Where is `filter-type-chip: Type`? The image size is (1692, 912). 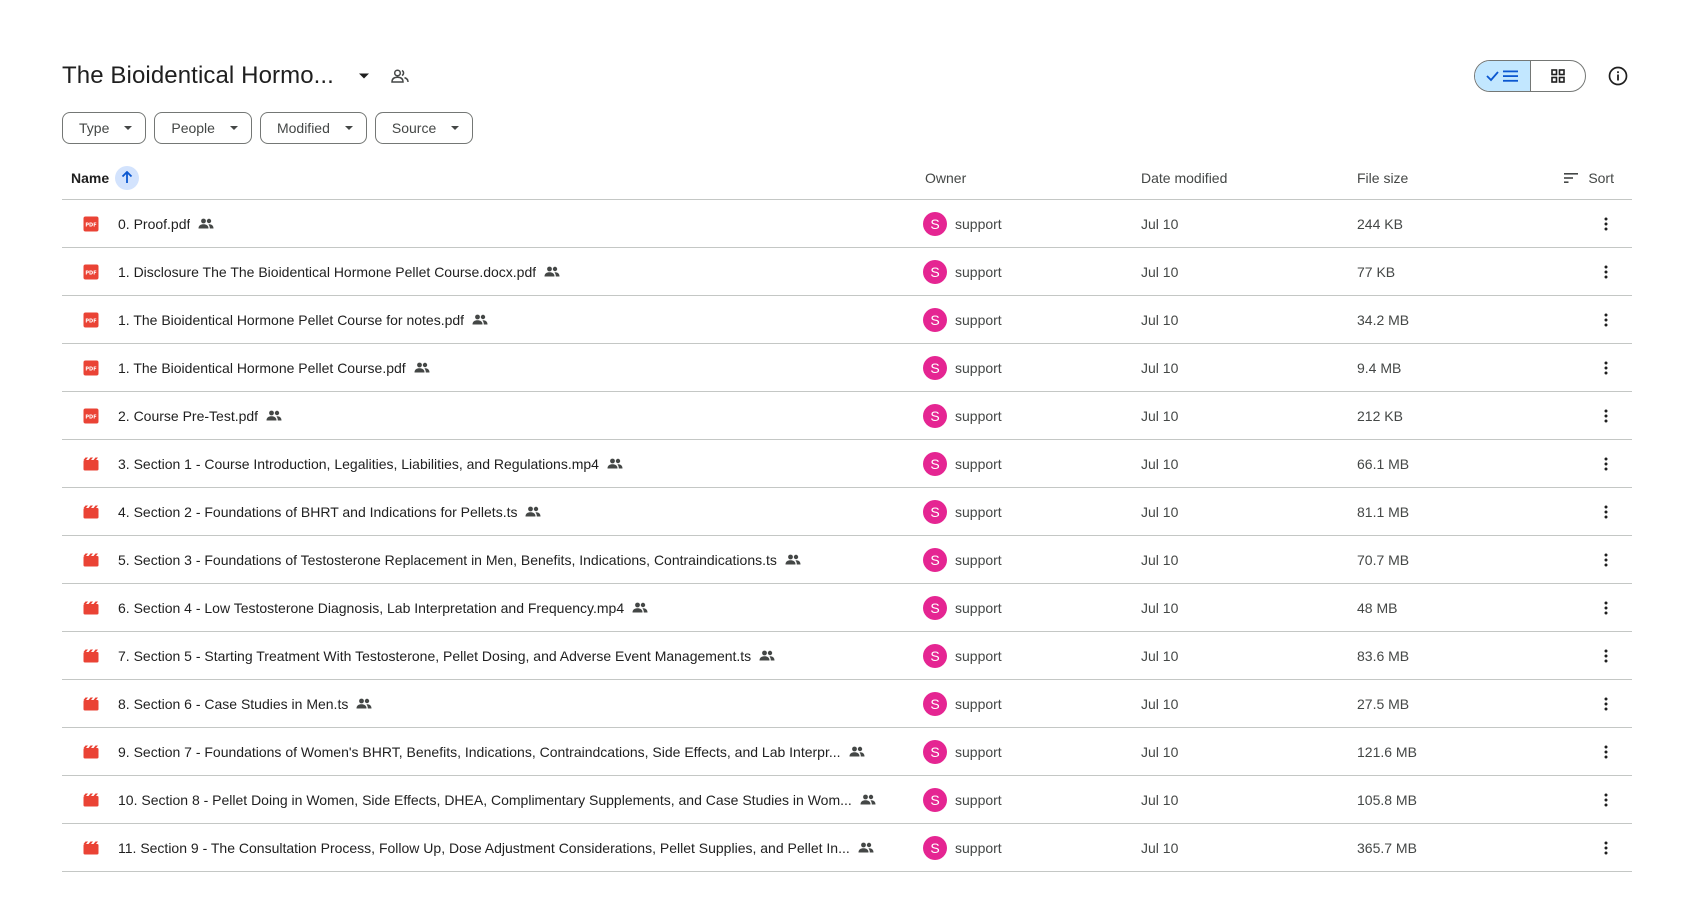
filter-type-chip: Type is located at coordinates (104, 128).